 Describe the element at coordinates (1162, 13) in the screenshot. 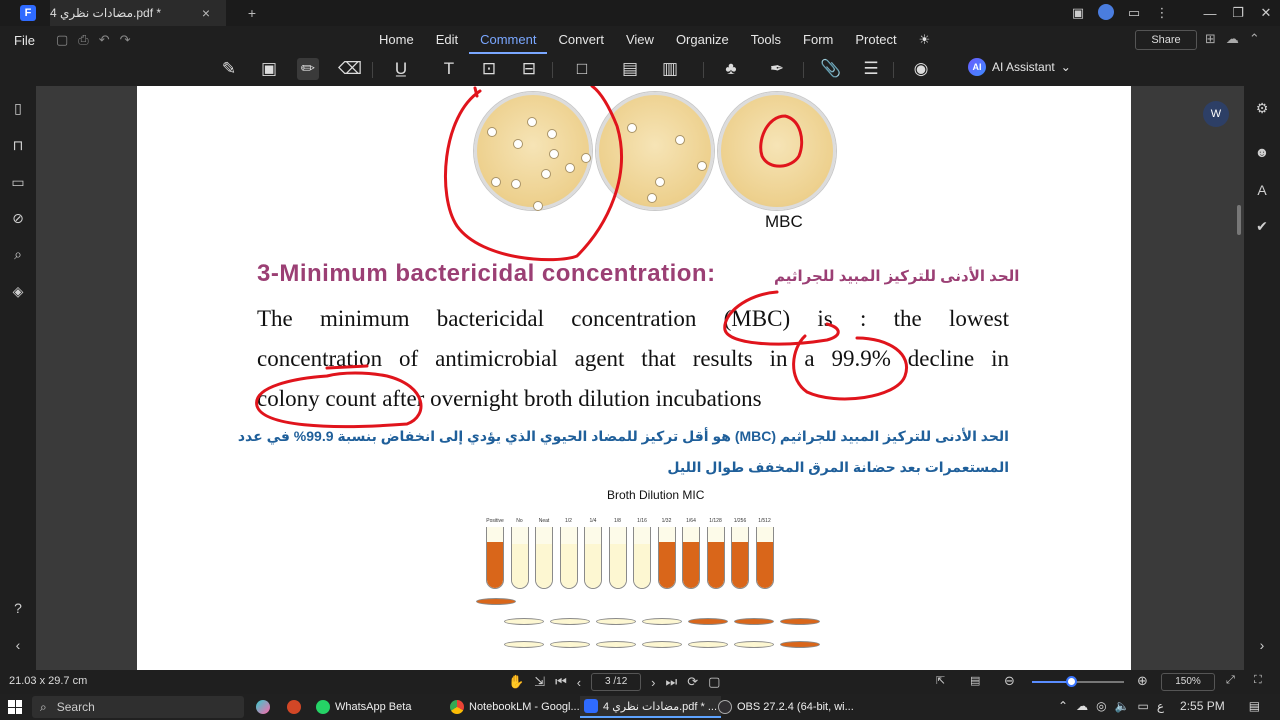

I see `more-menu-icon: ⋮` at that location.